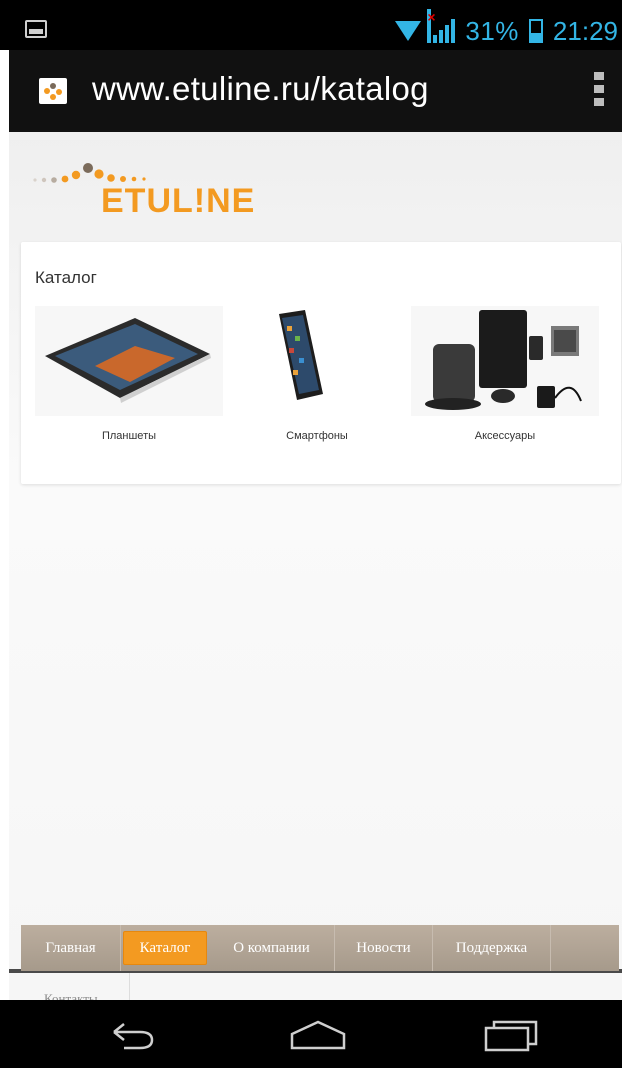 This screenshot has width=622, height=1068. I want to click on battery-percent: 31%, so click(492, 30).